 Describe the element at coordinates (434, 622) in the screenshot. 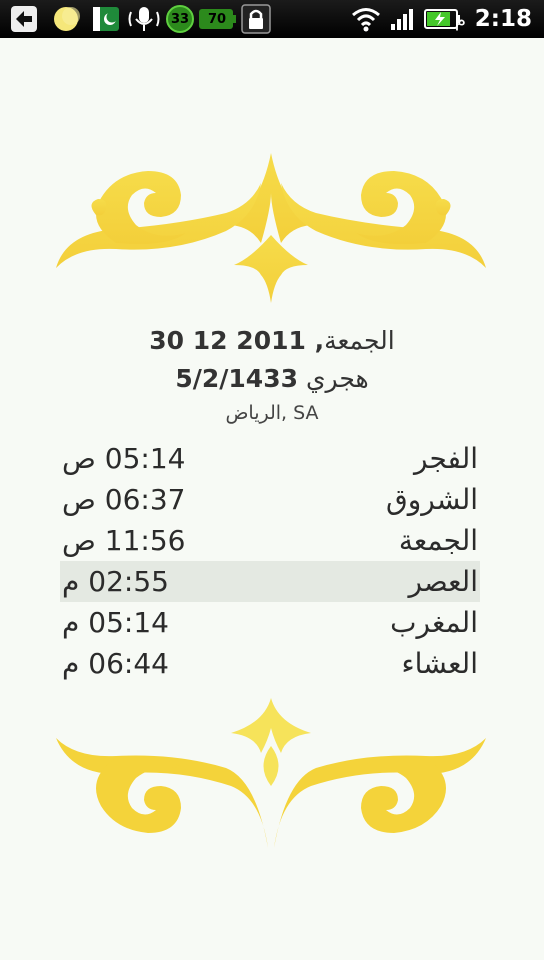

I see `prayer-name: المغرب` at that location.